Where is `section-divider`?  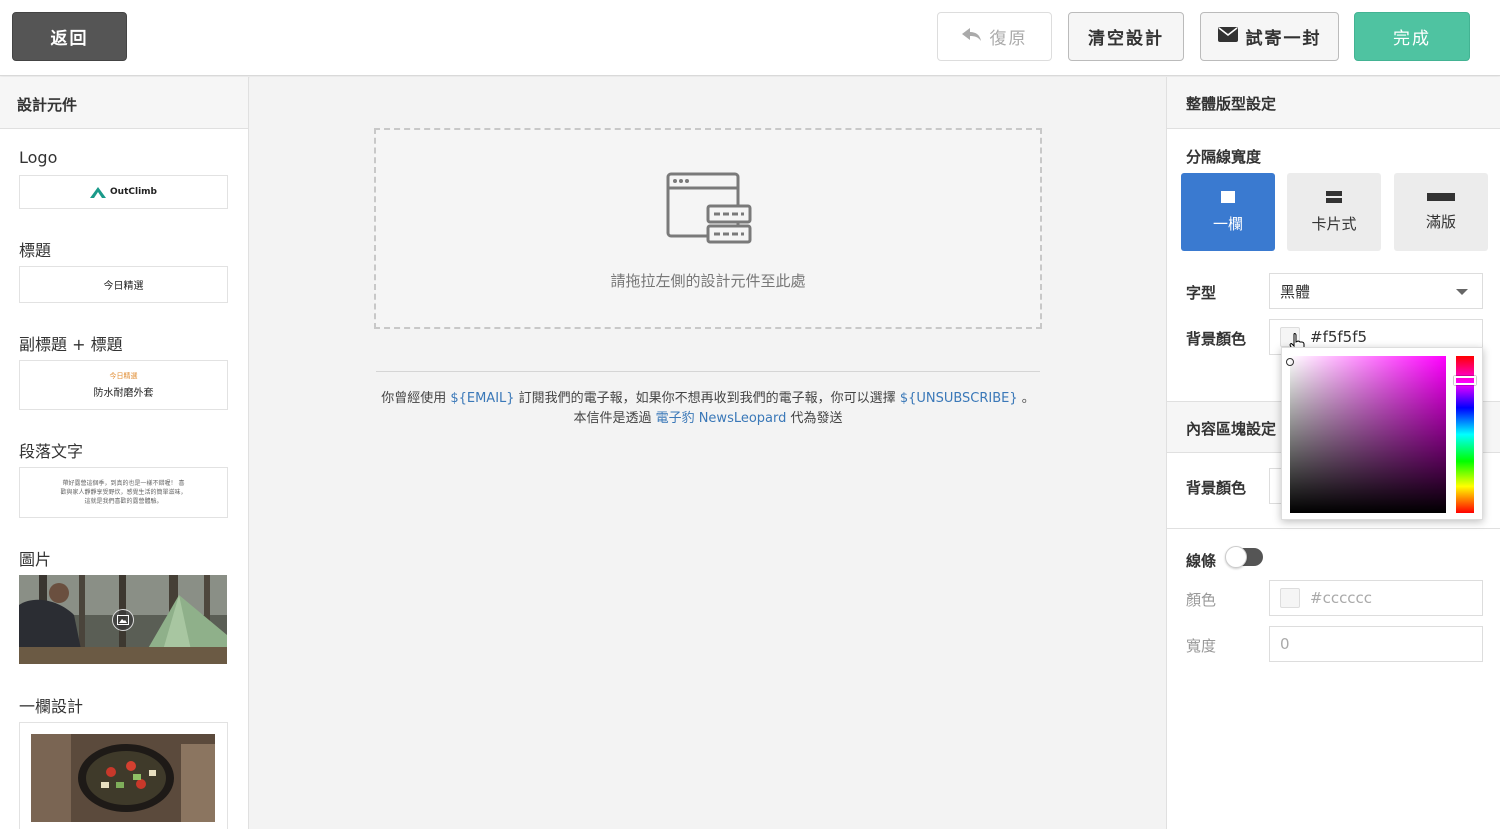
section-divider is located at coordinates (1333, 528).